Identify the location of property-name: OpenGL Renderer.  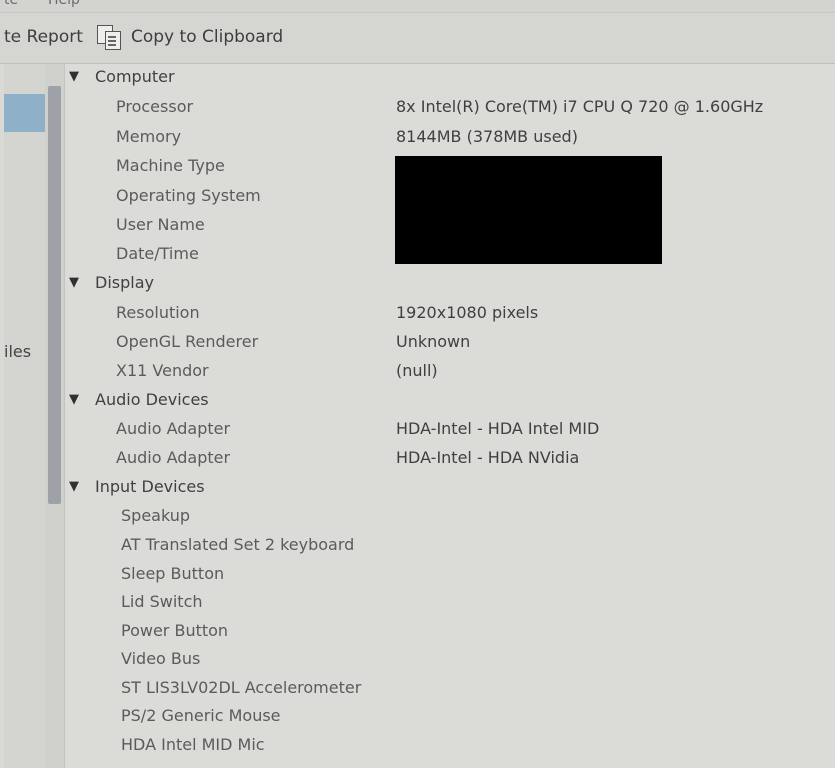
(187, 341).